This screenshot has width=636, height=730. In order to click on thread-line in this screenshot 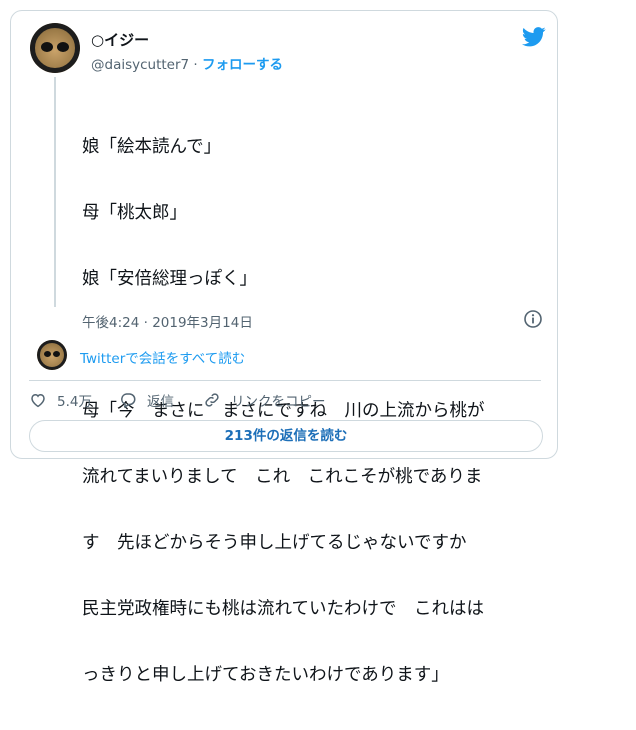, I will do `click(55, 192)`.